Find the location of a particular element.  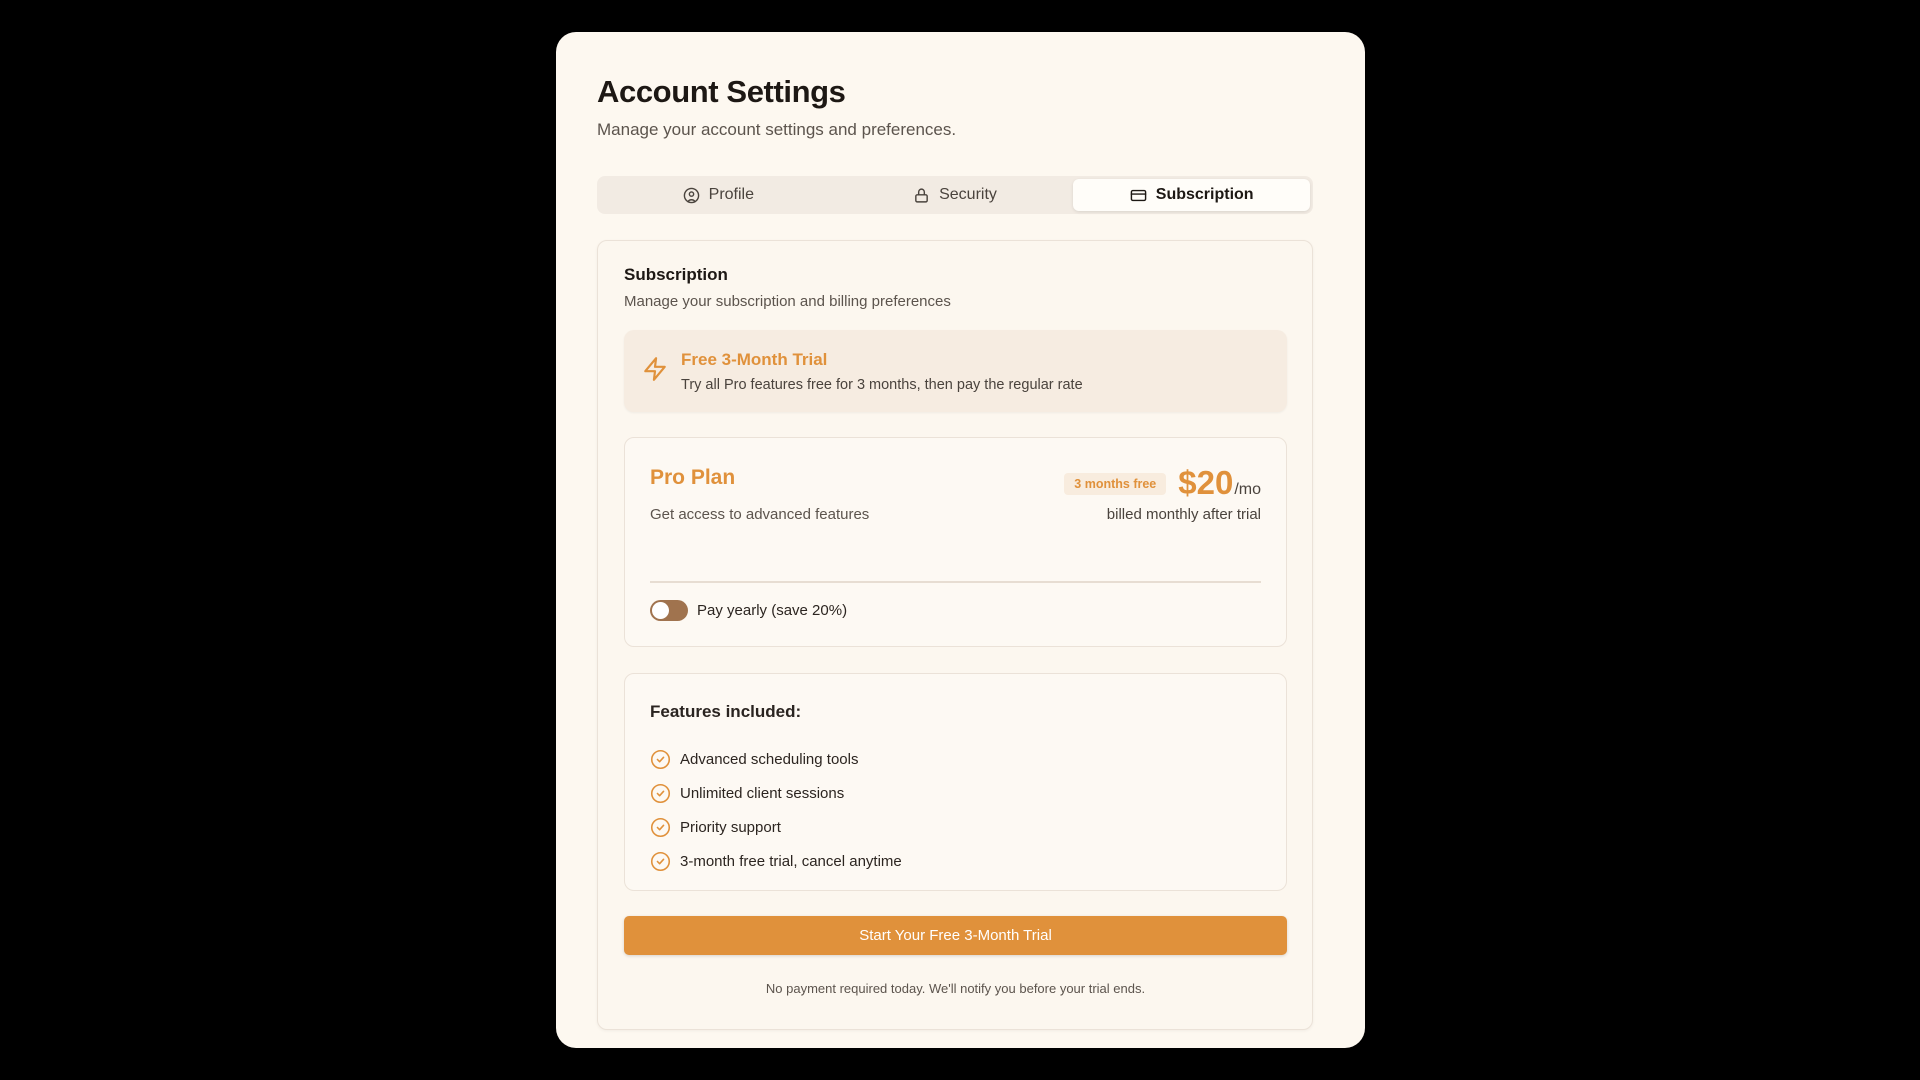

features-title: Features included: is located at coordinates (726, 711).